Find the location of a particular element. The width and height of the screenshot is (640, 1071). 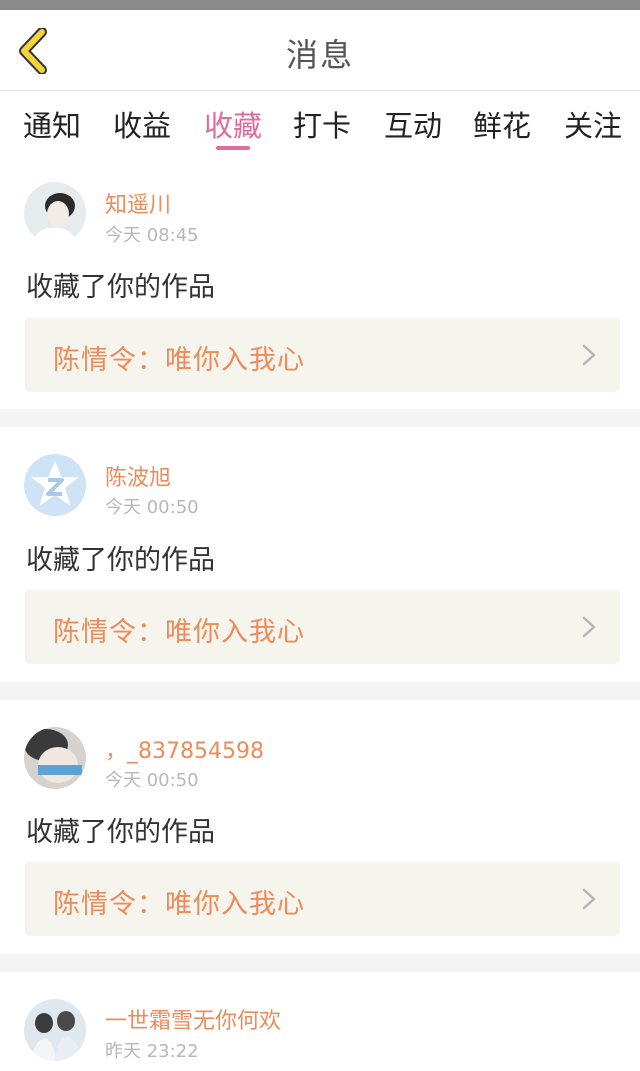

message-item: 一世霜雪无你何欢 昨天 23:22 is located at coordinates (320, 1021).